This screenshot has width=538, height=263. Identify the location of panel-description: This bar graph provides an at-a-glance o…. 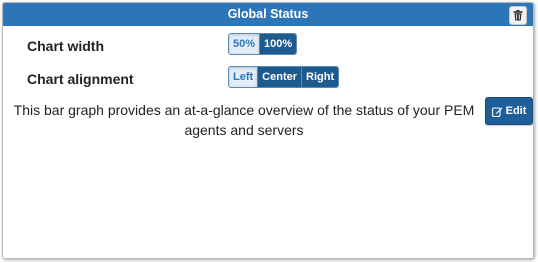
(244, 120).